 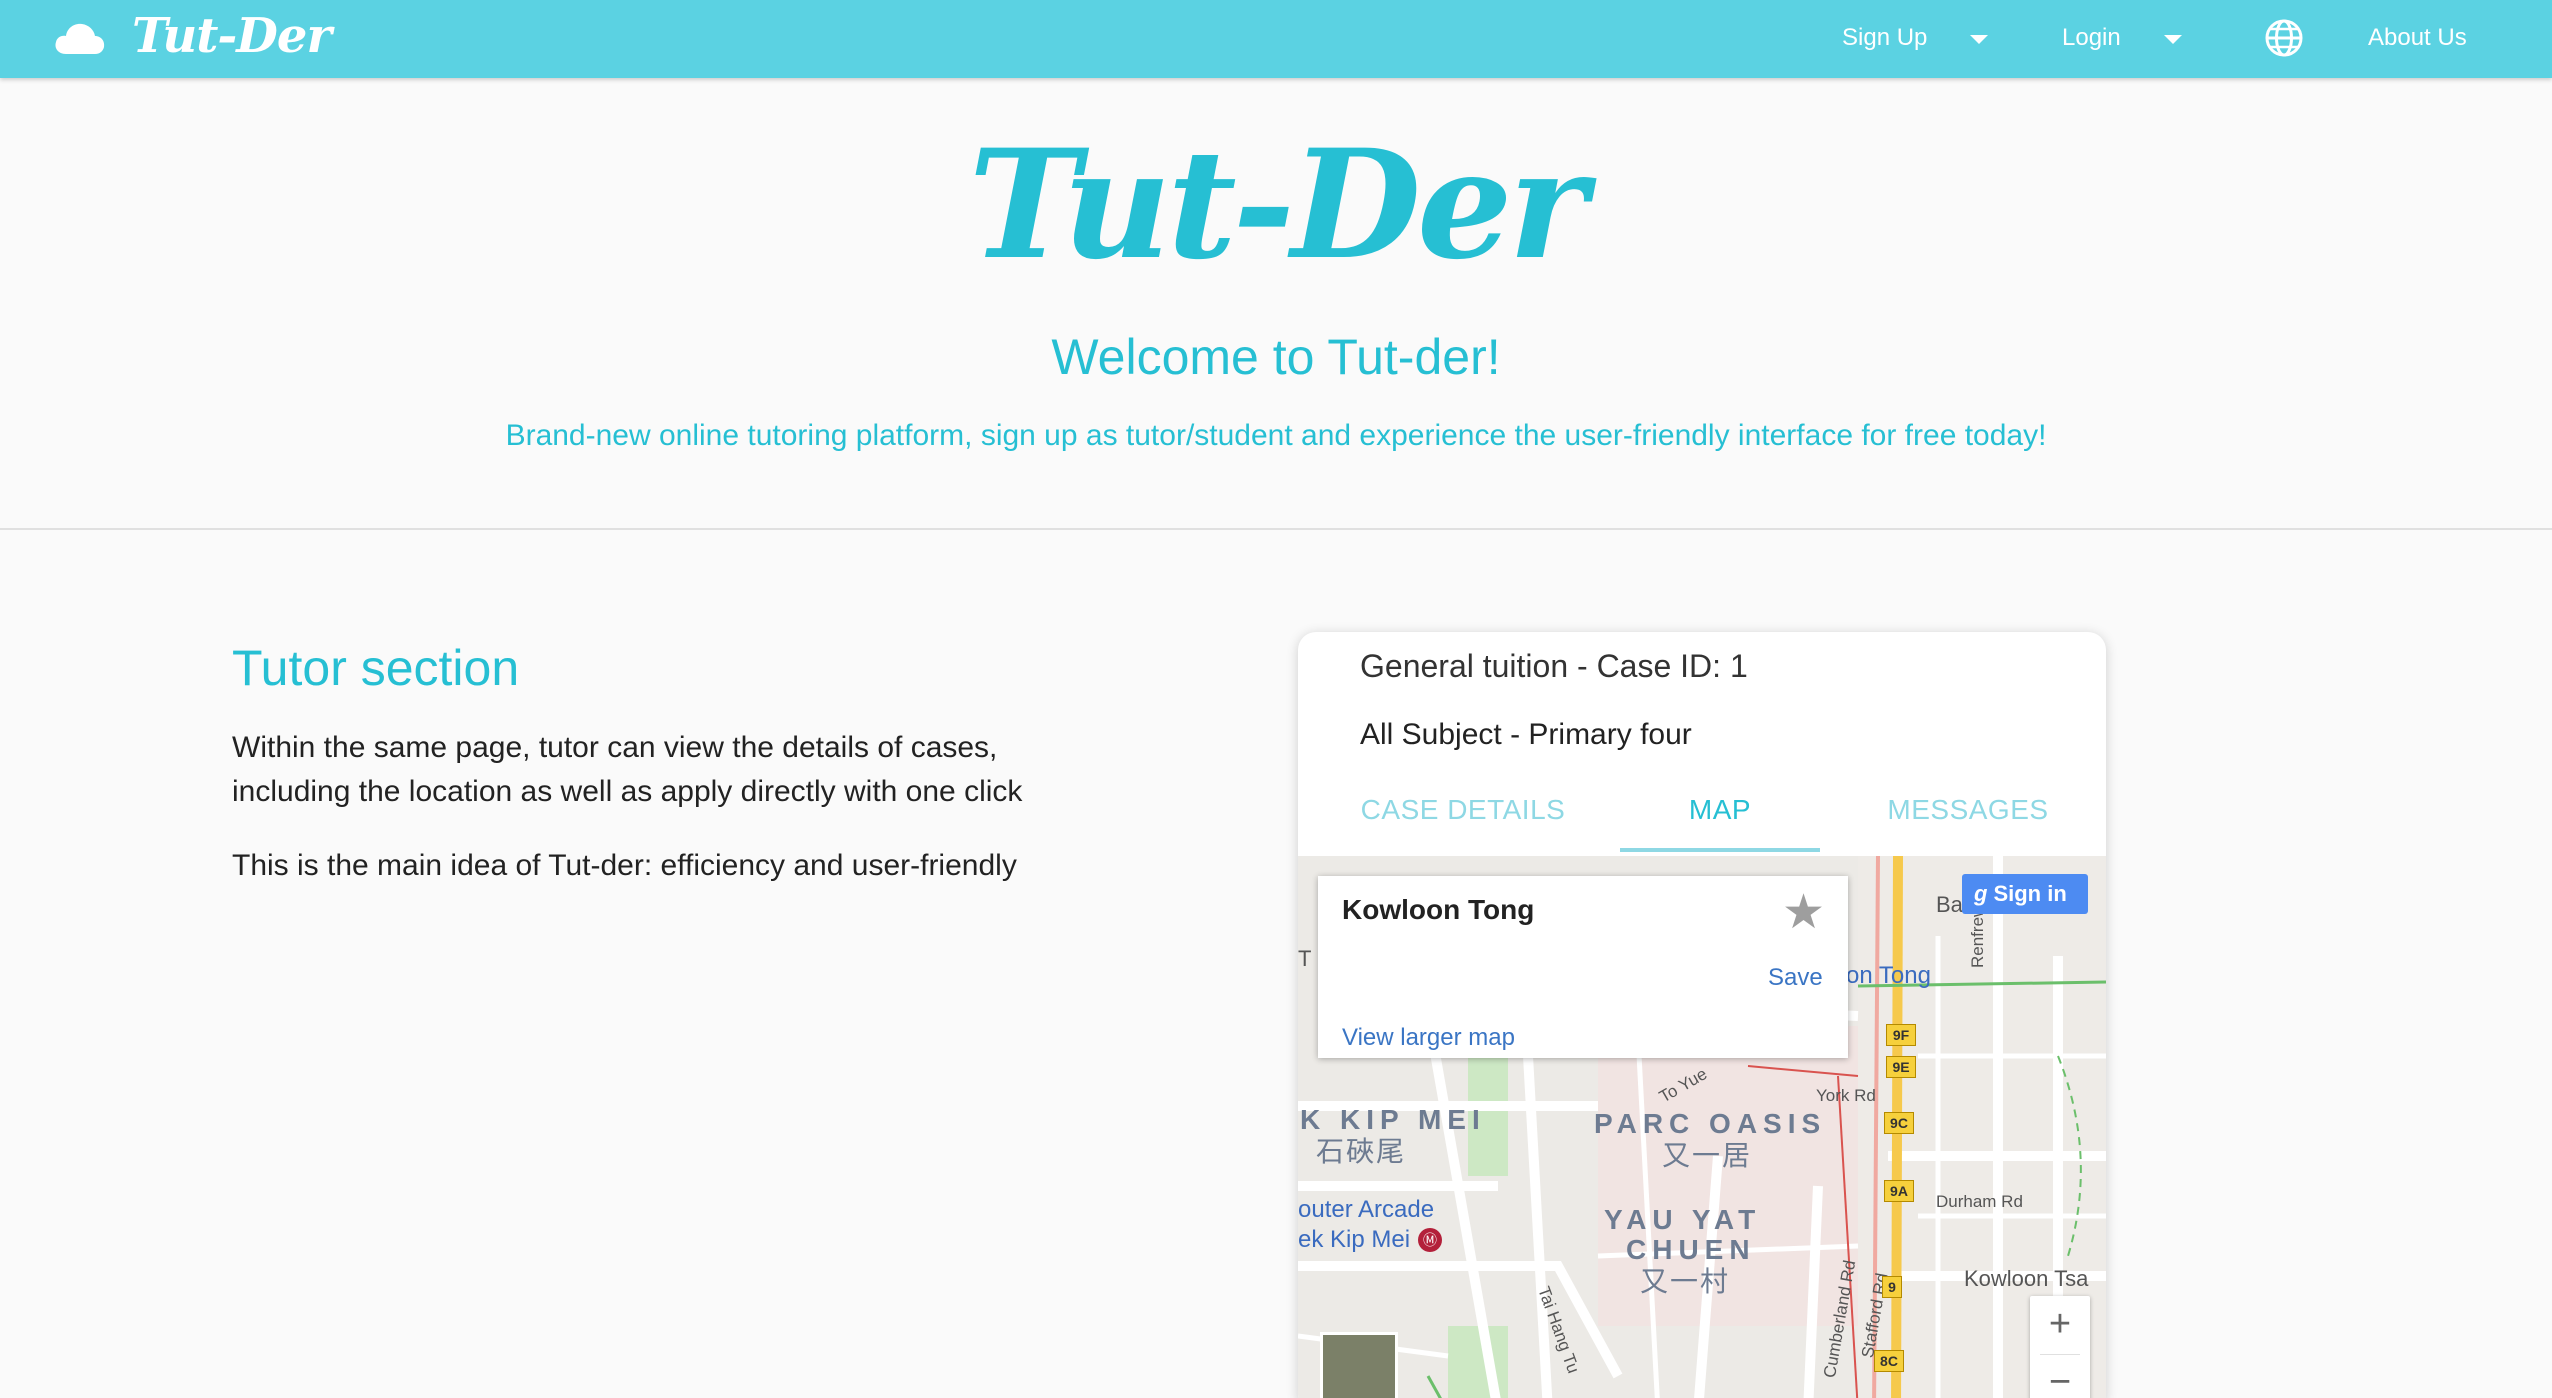 I want to click on tab-messages: MESSAGES, so click(x=1968, y=810).